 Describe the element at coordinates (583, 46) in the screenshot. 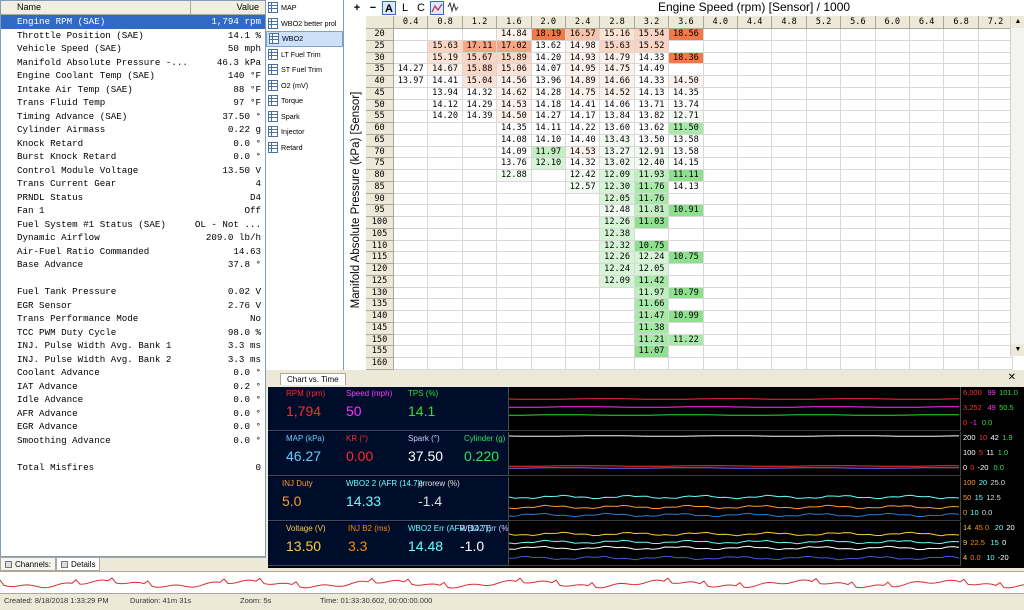

I see `table-cell: 14.98` at that location.